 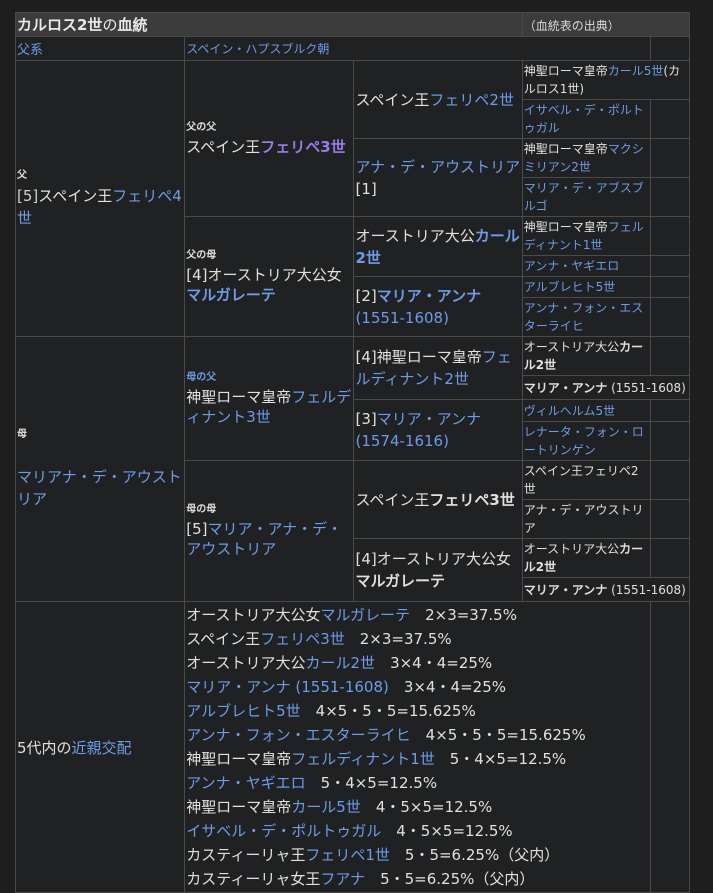 What do you see at coordinates (132, 25) in the screenshot?
I see `bloodline-link: 血統` at bounding box center [132, 25].